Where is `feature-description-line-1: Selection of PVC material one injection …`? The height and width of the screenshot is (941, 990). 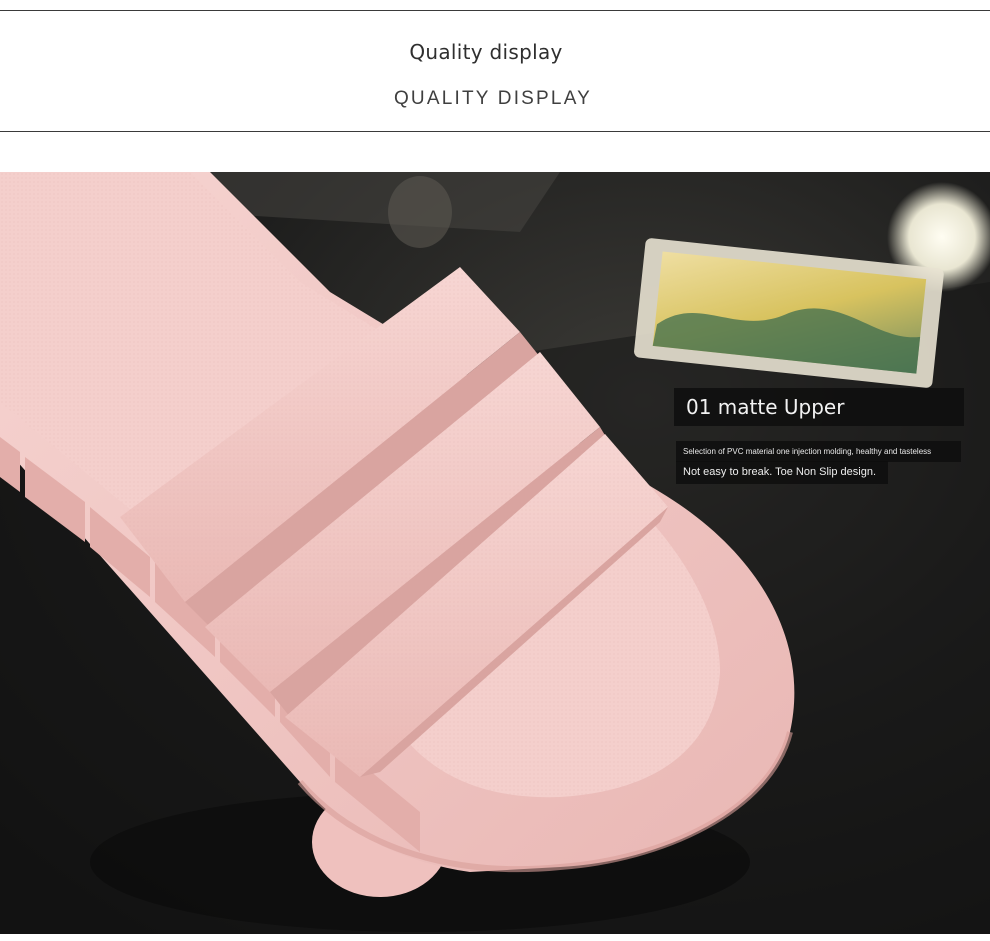
feature-description-line-1: Selection of PVC material one injection … is located at coordinates (818, 451).